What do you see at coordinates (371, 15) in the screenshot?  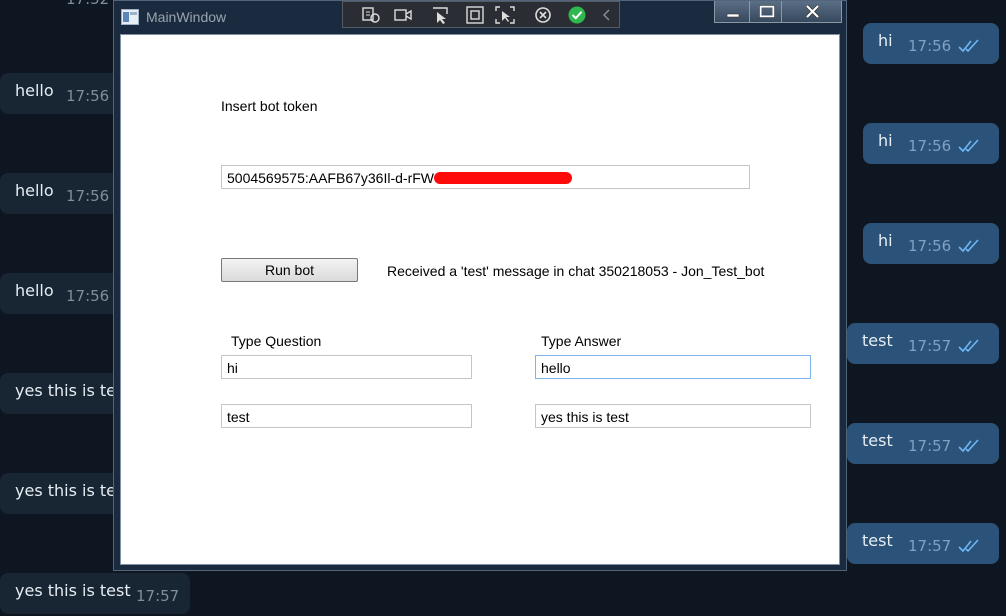 I see `live-tree-icon` at bounding box center [371, 15].